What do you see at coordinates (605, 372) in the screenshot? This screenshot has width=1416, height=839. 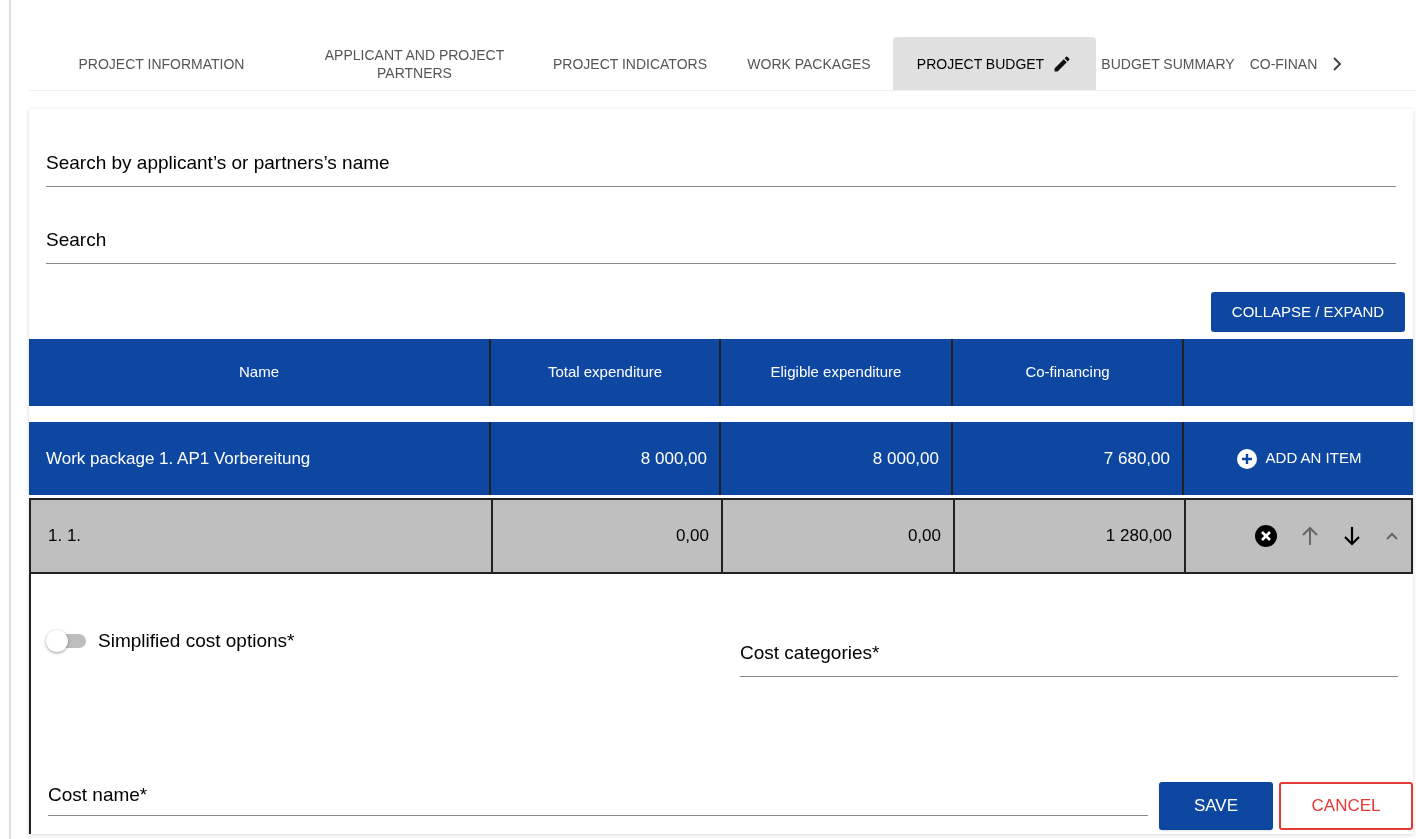 I see `column-header: Total expenditure` at bounding box center [605, 372].